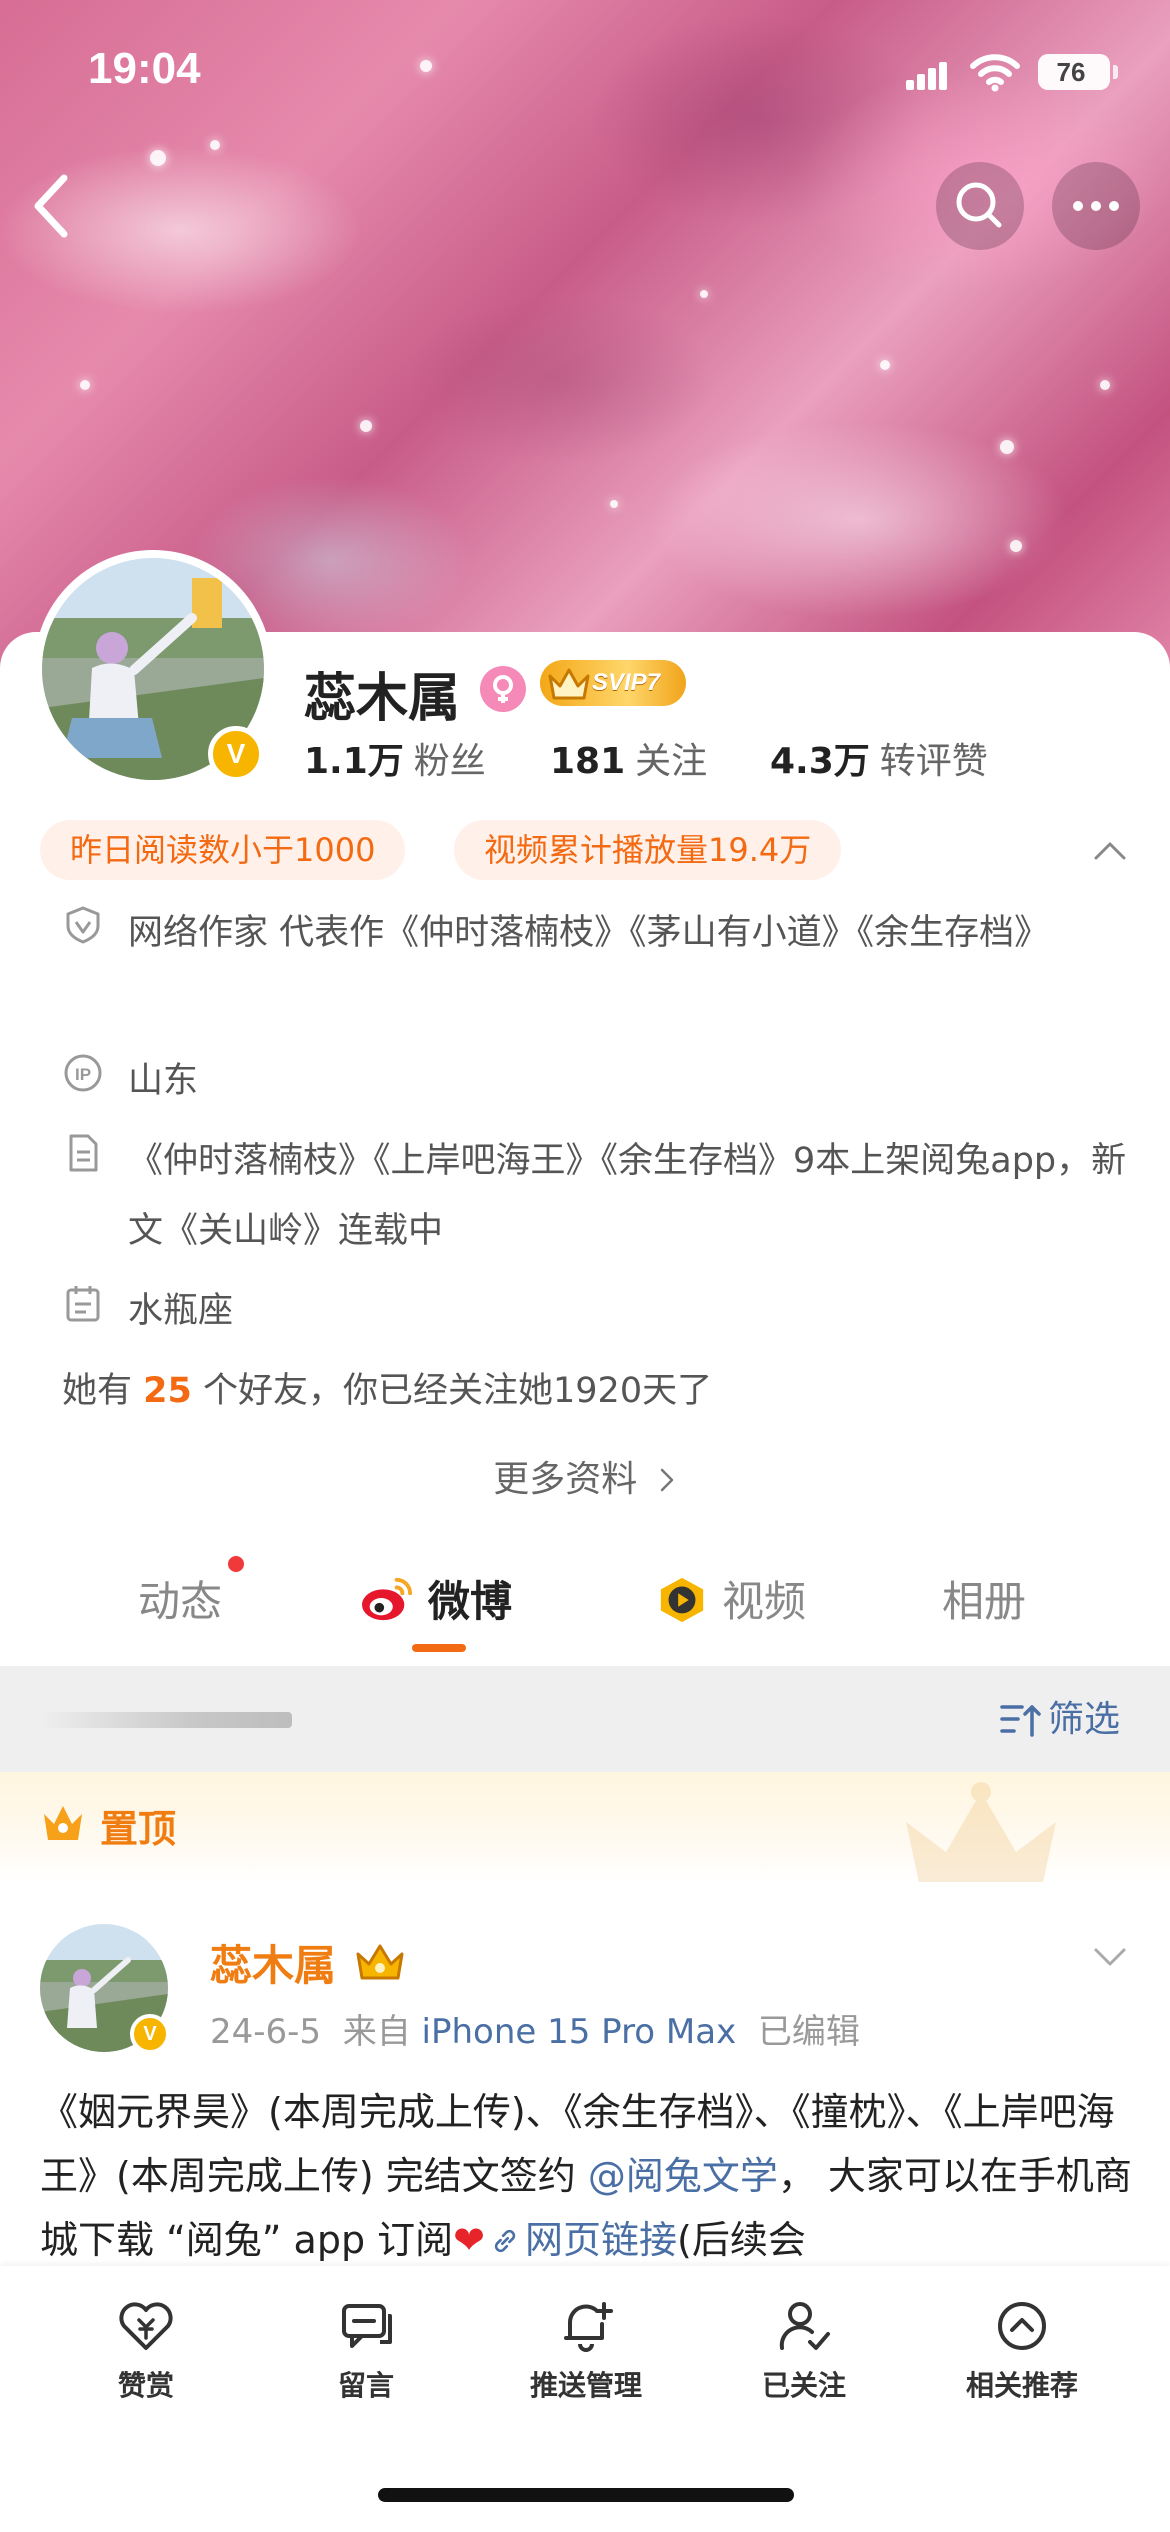 The image size is (1170, 2532). Describe the element at coordinates (1110, 850) in the screenshot. I see `chevron-up-icon` at that location.